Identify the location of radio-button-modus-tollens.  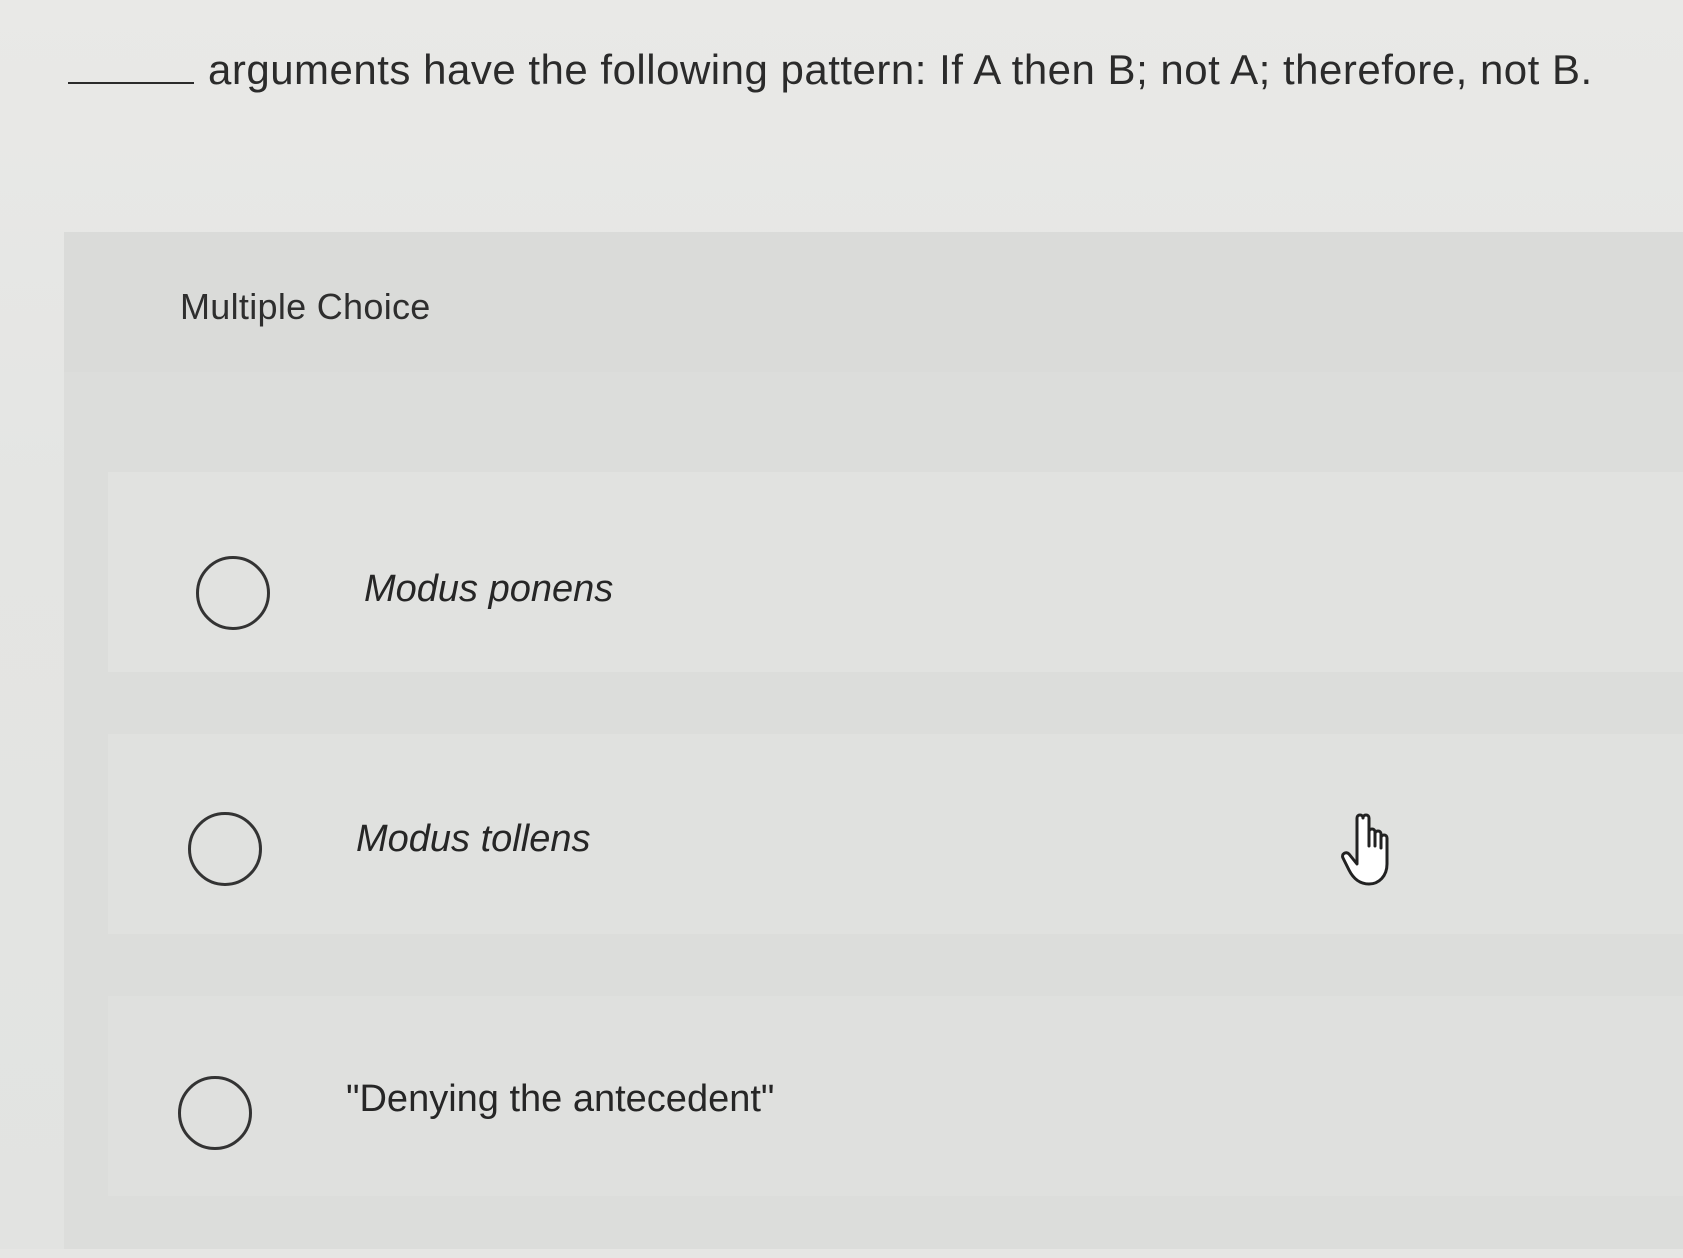
(225, 849).